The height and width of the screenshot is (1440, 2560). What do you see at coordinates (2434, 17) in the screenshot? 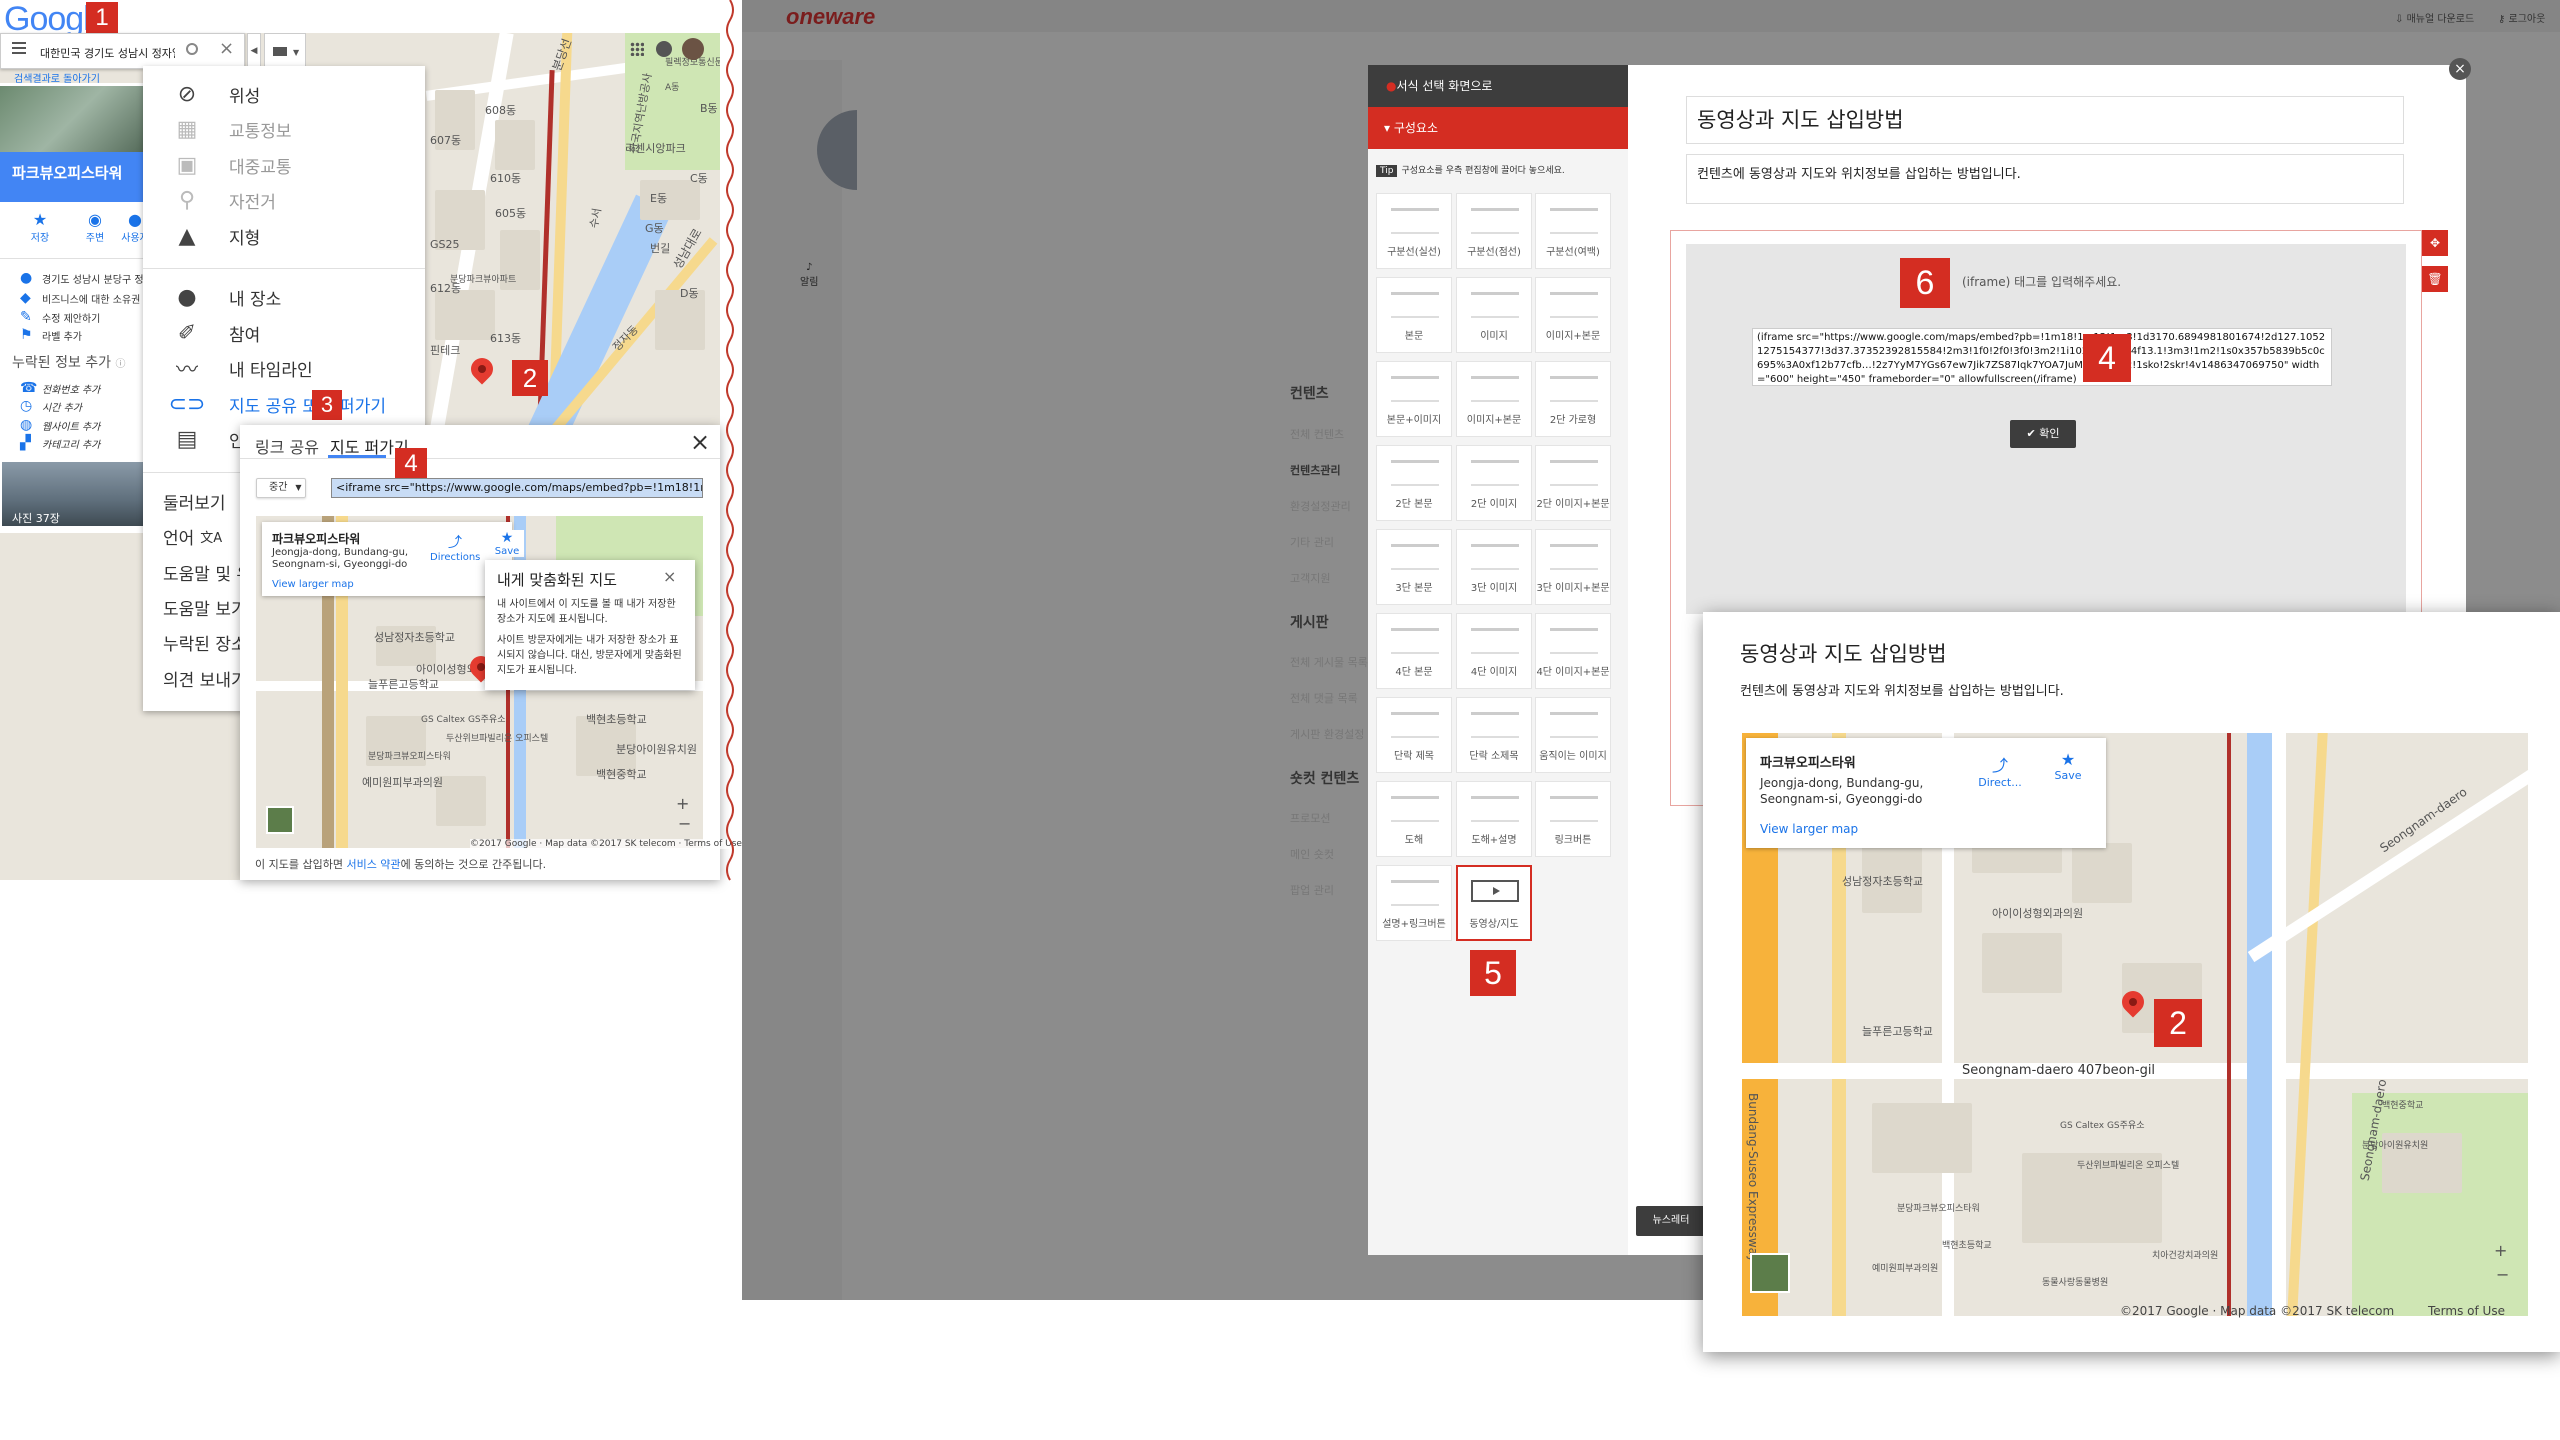
I see `manual-download-link: ⇩ 매뉴얼 다운로드` at bounding box center [2434, 17].